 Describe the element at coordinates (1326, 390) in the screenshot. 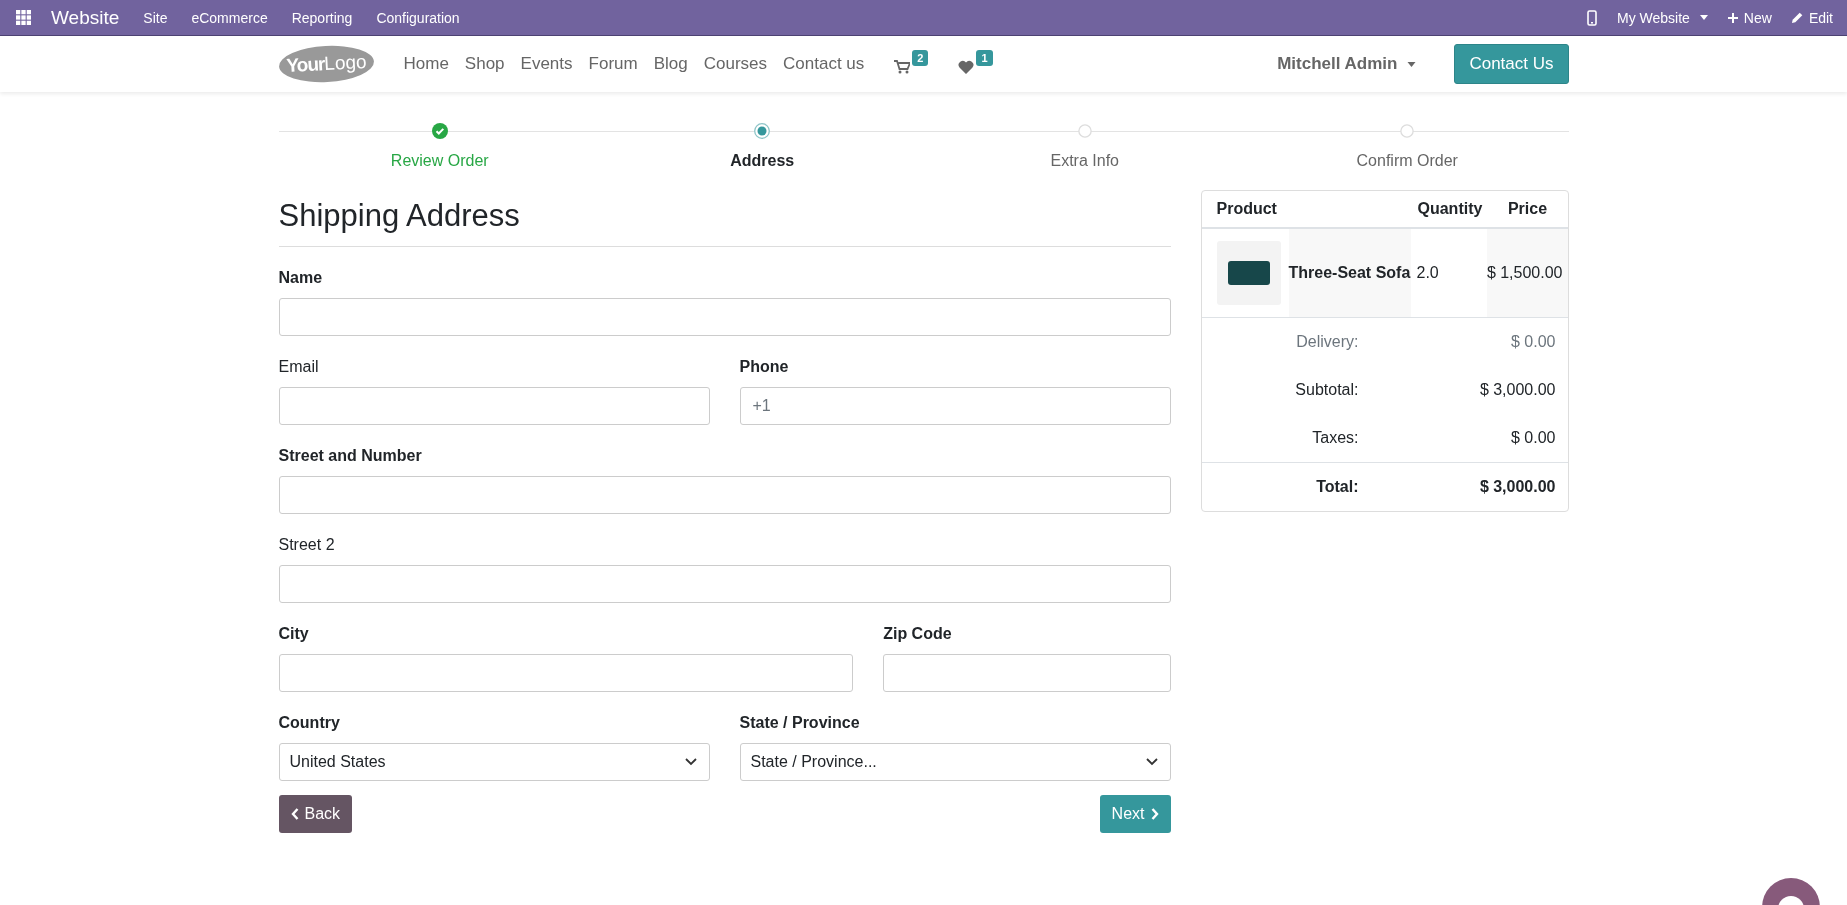

I see `total-label: Subtotal:` at that location.